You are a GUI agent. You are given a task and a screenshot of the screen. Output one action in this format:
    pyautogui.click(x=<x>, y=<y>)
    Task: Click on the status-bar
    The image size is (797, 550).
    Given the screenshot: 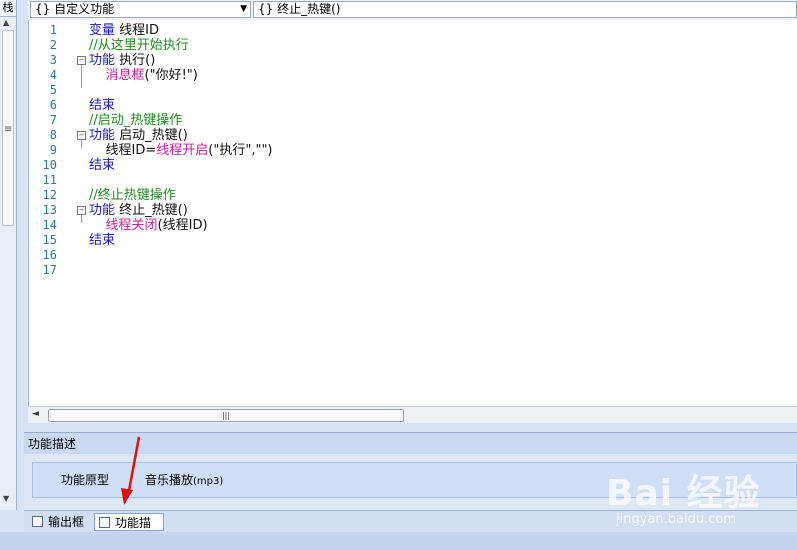 What is the action you would take?
    pyautogui.click(x=398, y=541)
    